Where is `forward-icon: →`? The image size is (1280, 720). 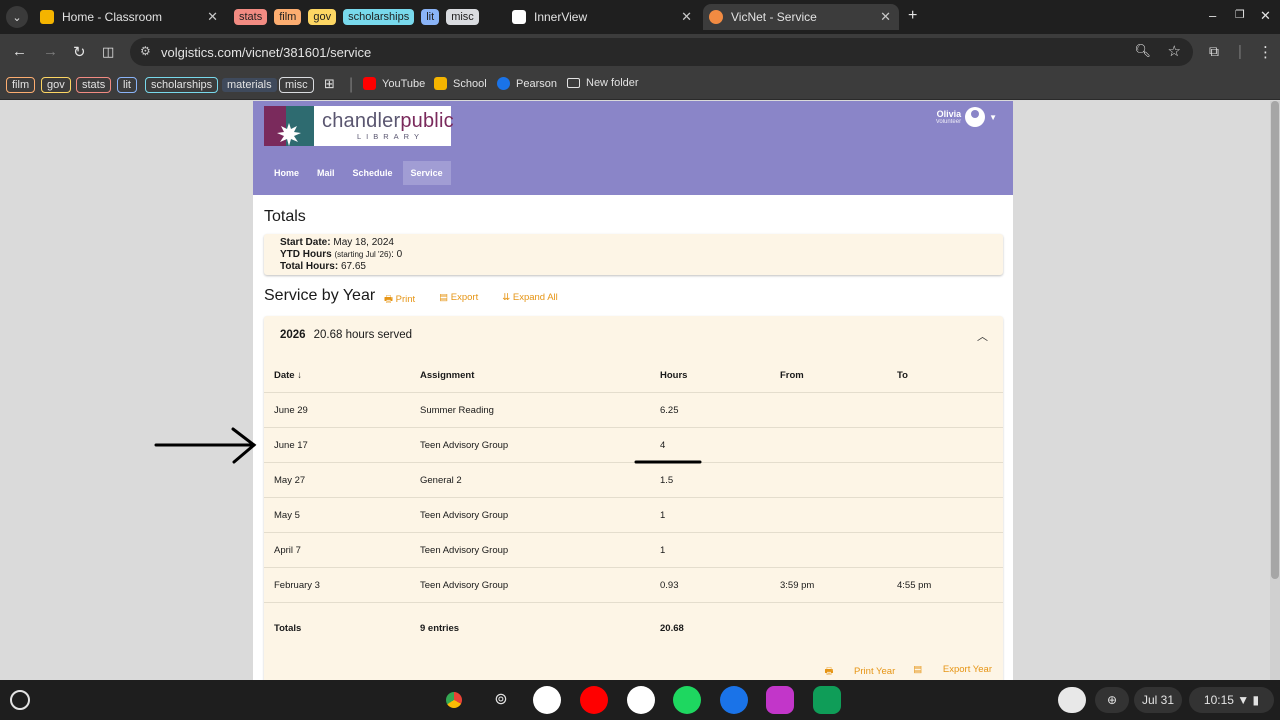
forward-icon: → is located at coordinates (50, 51).